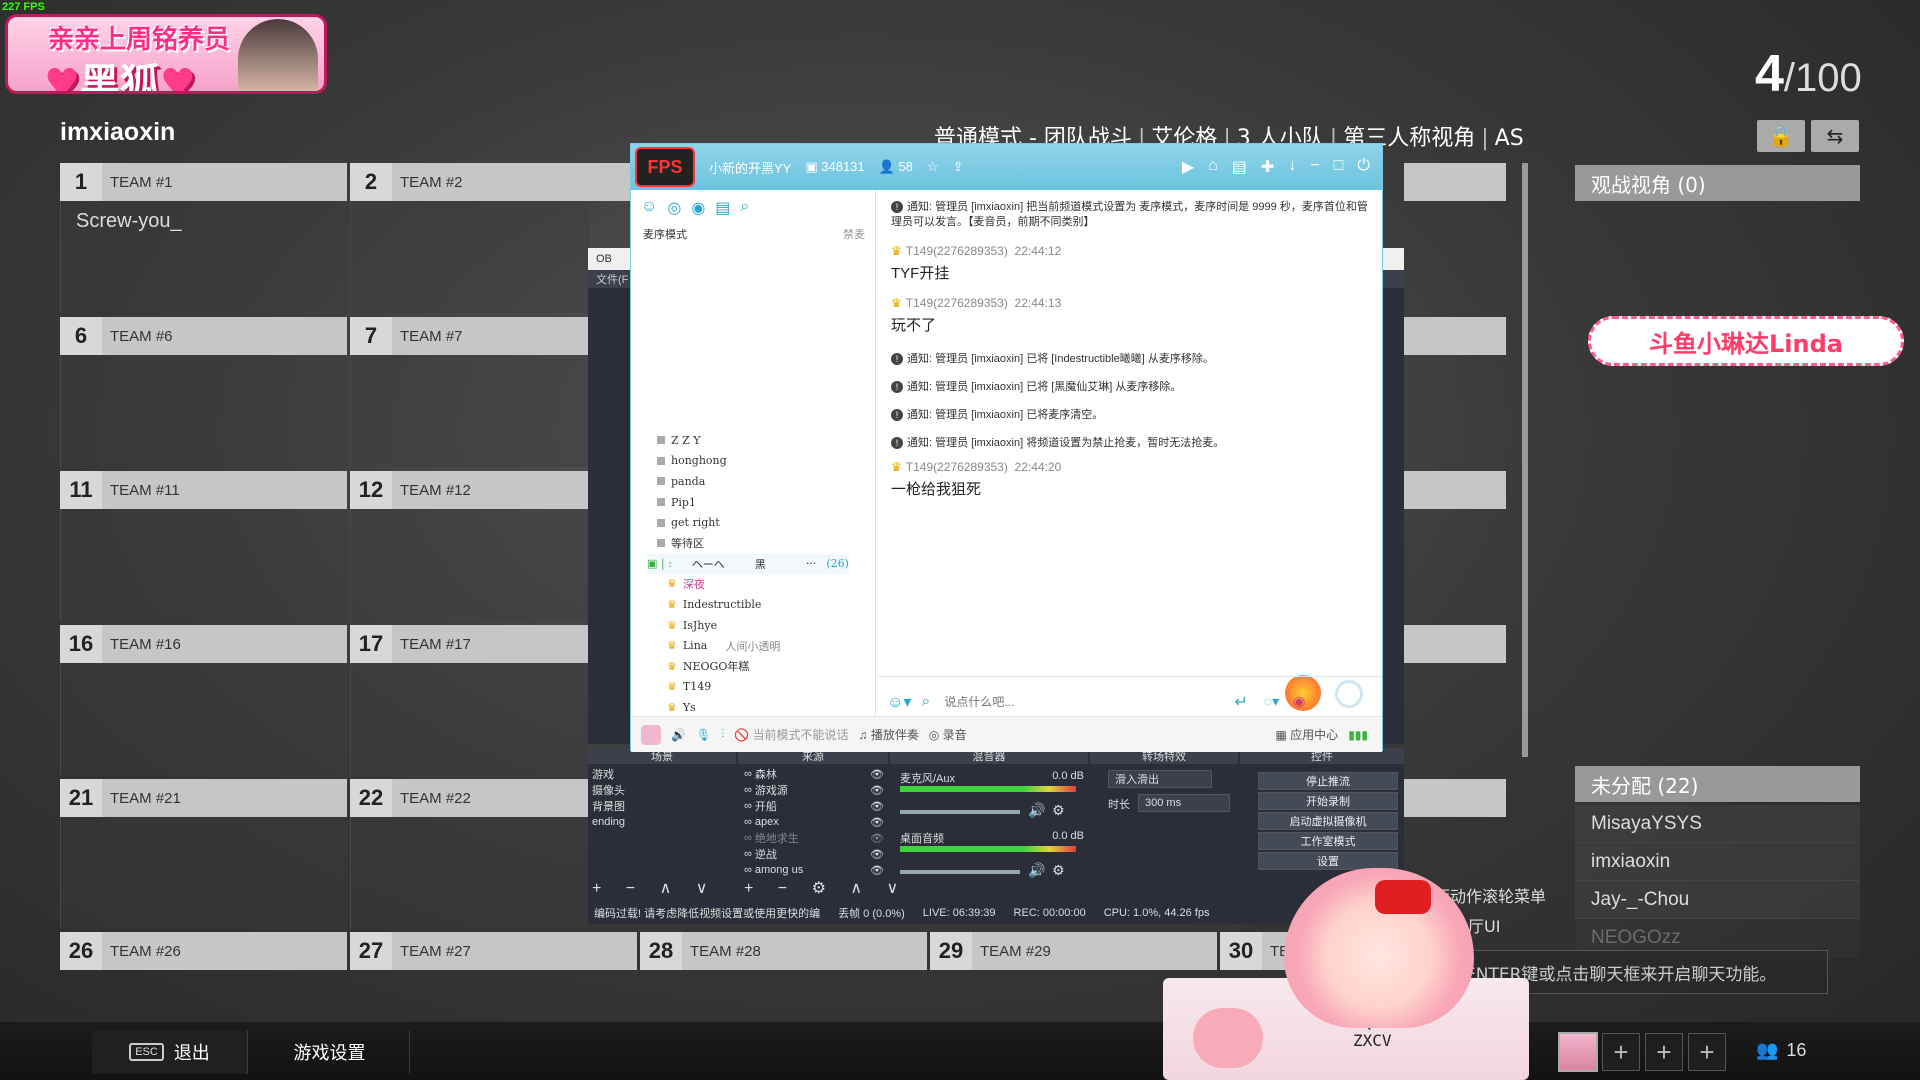  What do you see at coordinates (330, 1052) in the screenshot?
I see `game-settings-button: 游戏设置` at bounding box center [330, 1052].